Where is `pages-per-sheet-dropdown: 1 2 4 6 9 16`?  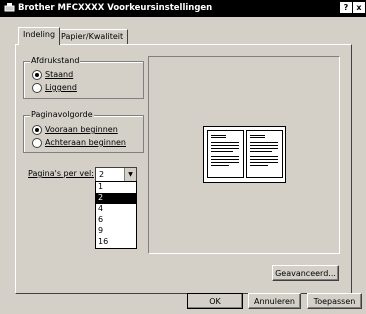 pages-per-sheet-dropdown: 1 2 4 6 9 16 is located at coordinates (116, 215).